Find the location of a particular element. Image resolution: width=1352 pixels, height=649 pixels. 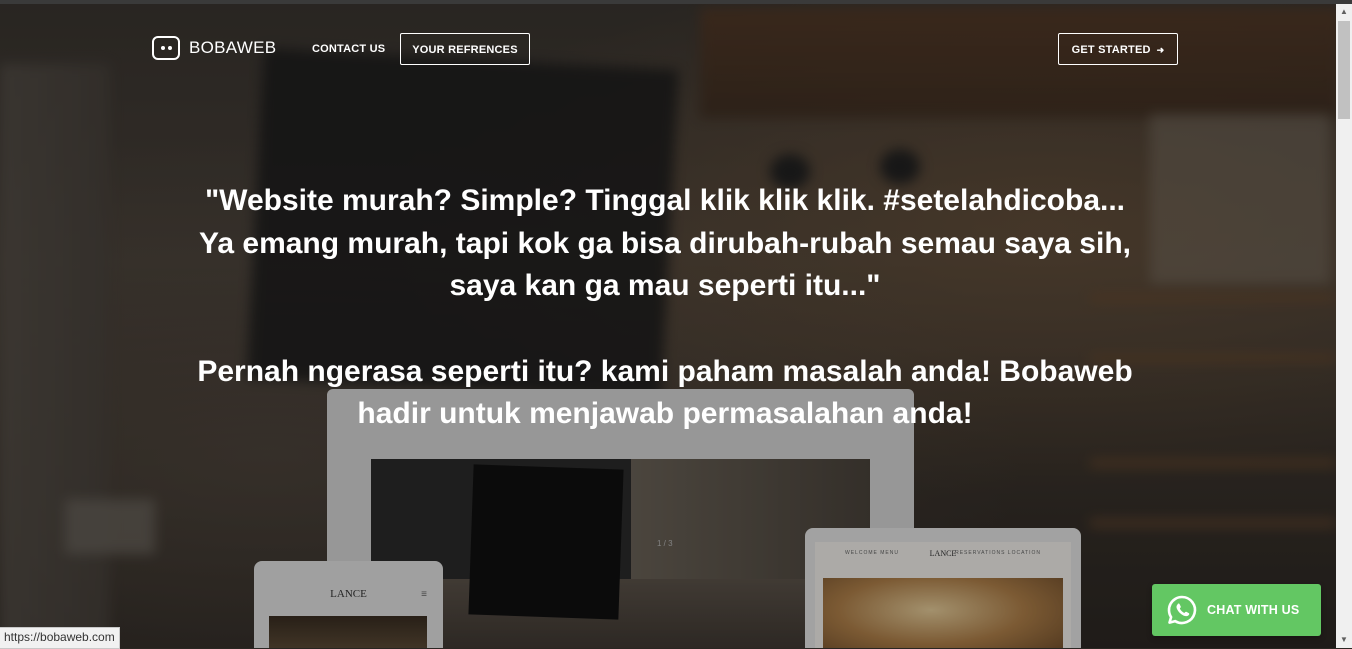

status-bar-url: https://bobaweb.com is located at coordinates (60, 638).